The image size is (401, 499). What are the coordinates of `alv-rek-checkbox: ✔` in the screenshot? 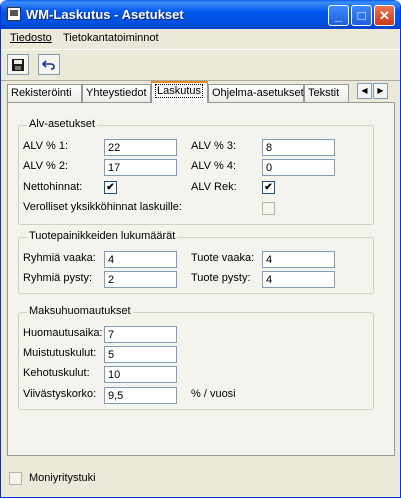 It's located at (268, 187).